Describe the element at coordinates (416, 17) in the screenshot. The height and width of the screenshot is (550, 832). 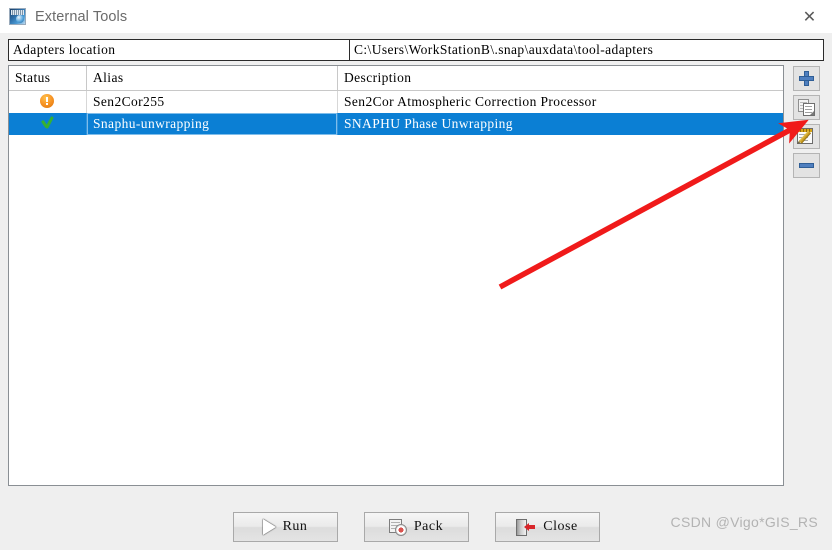
I see `window-titlebar: External Tools ✕` at that location.